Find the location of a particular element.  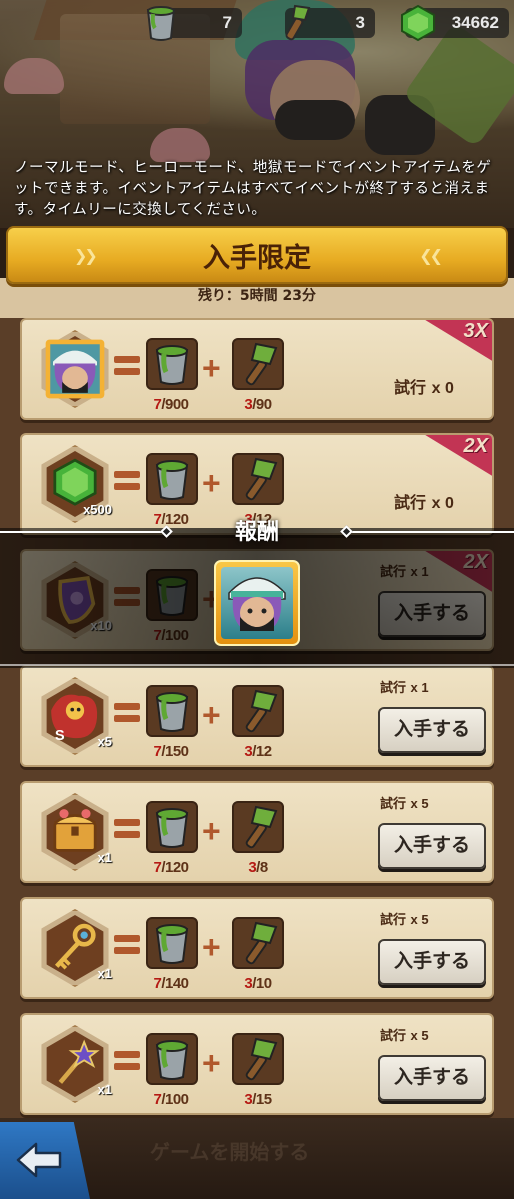

brush-have: 3 is located at coordinates (252, 867).